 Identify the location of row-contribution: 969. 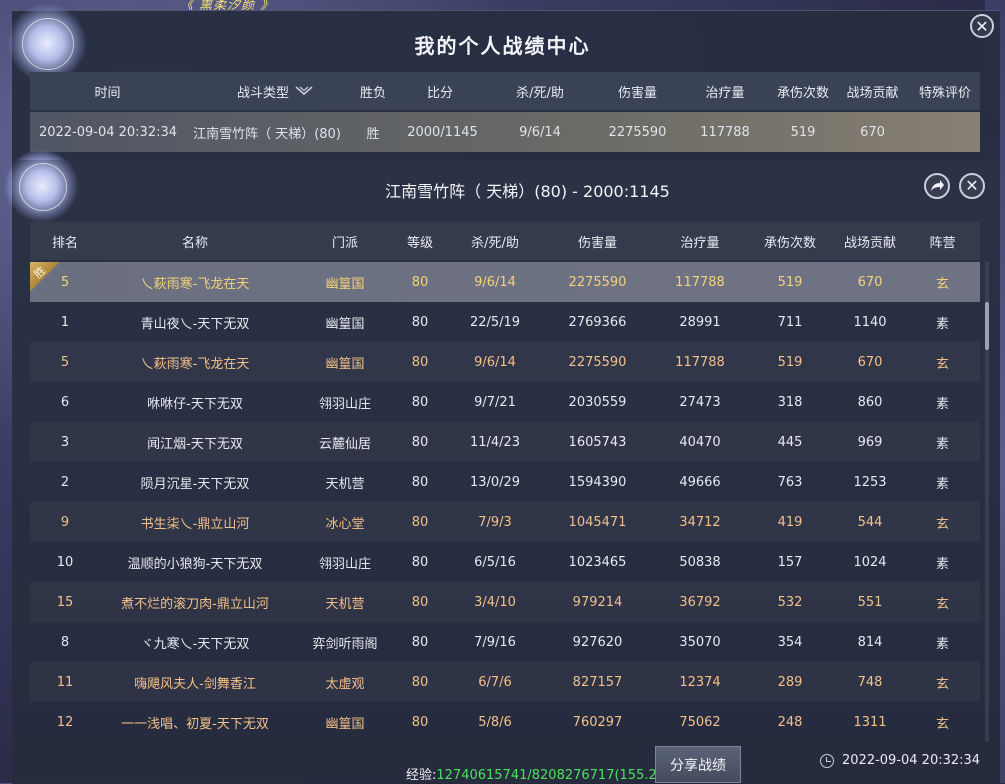
(870, 442).